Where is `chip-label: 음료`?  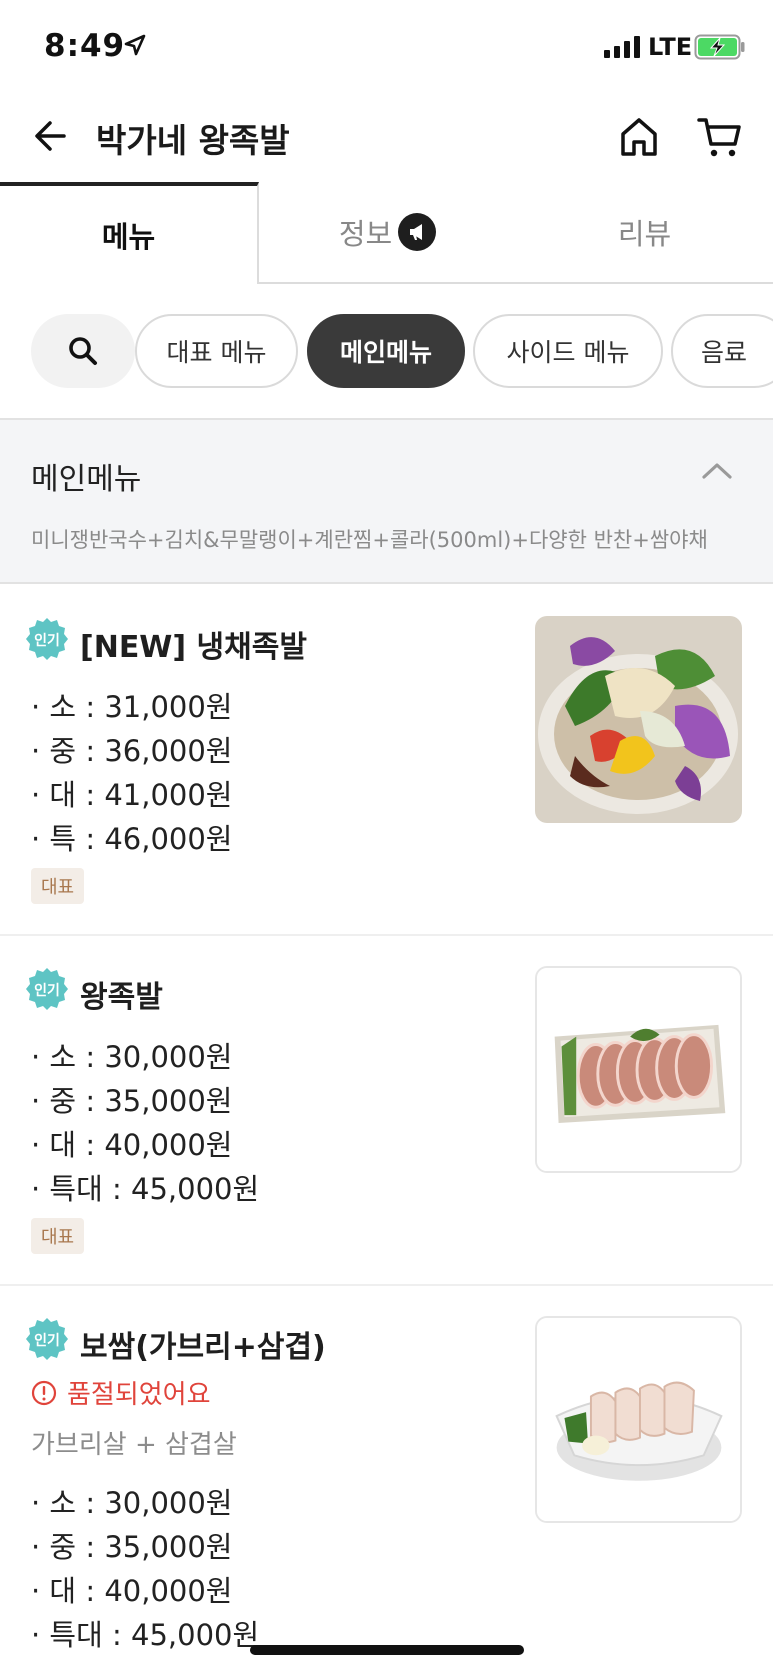
chip-label: 음료 is located at coordinates (724, 352).